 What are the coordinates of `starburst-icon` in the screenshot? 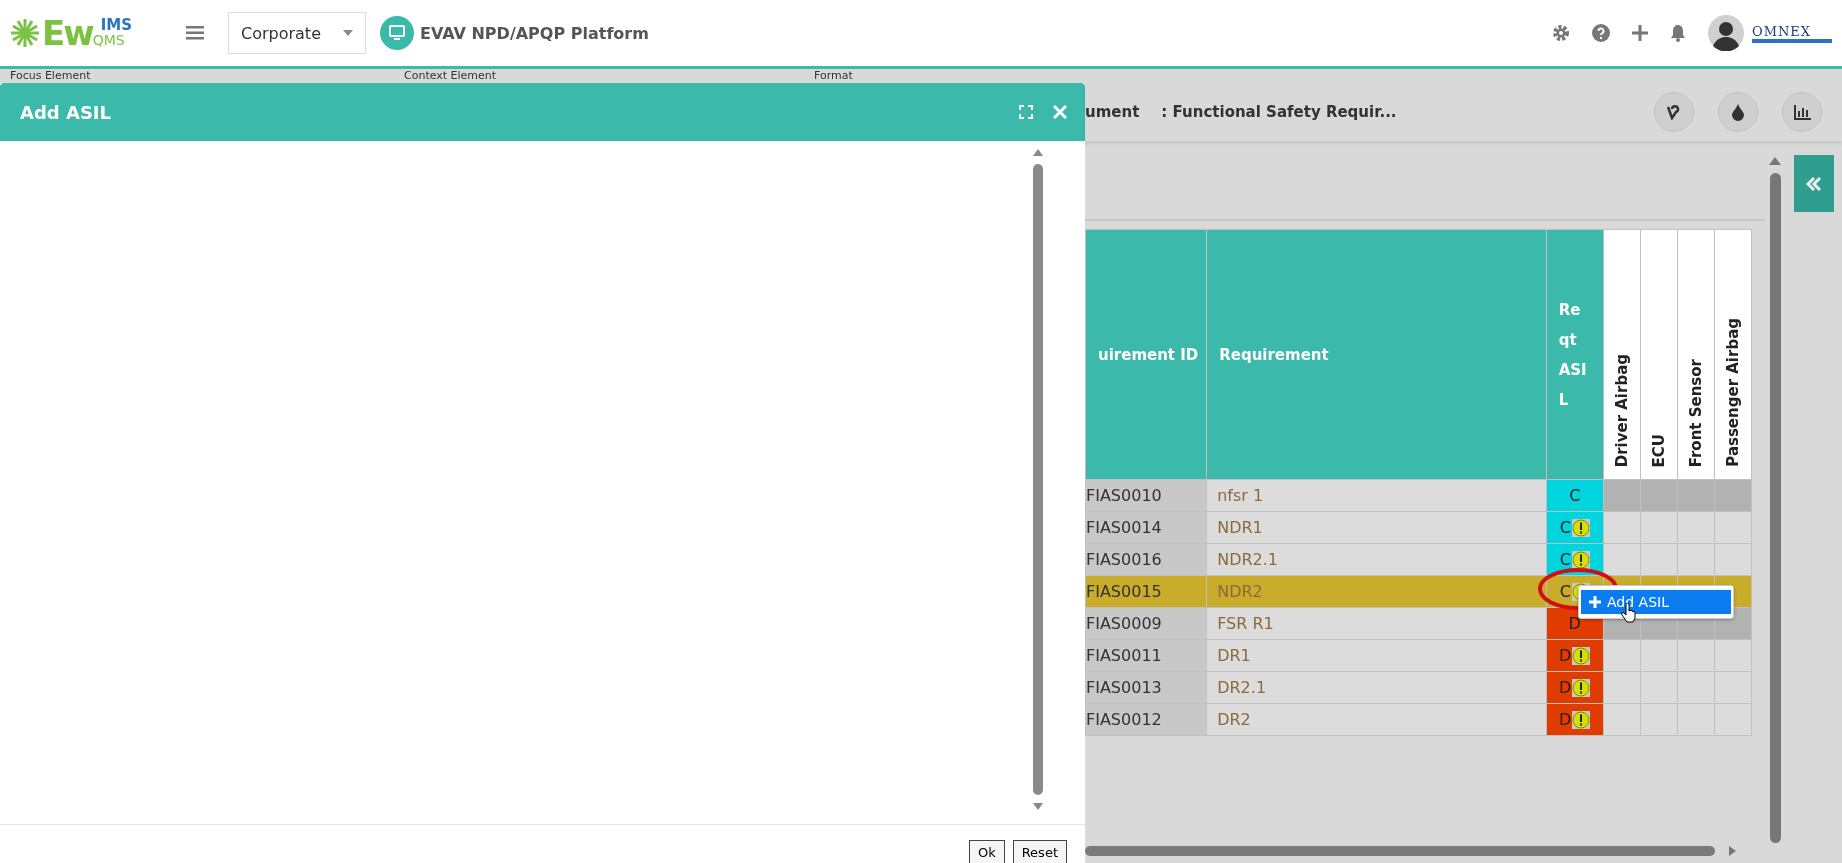 It's located at (25, 33).